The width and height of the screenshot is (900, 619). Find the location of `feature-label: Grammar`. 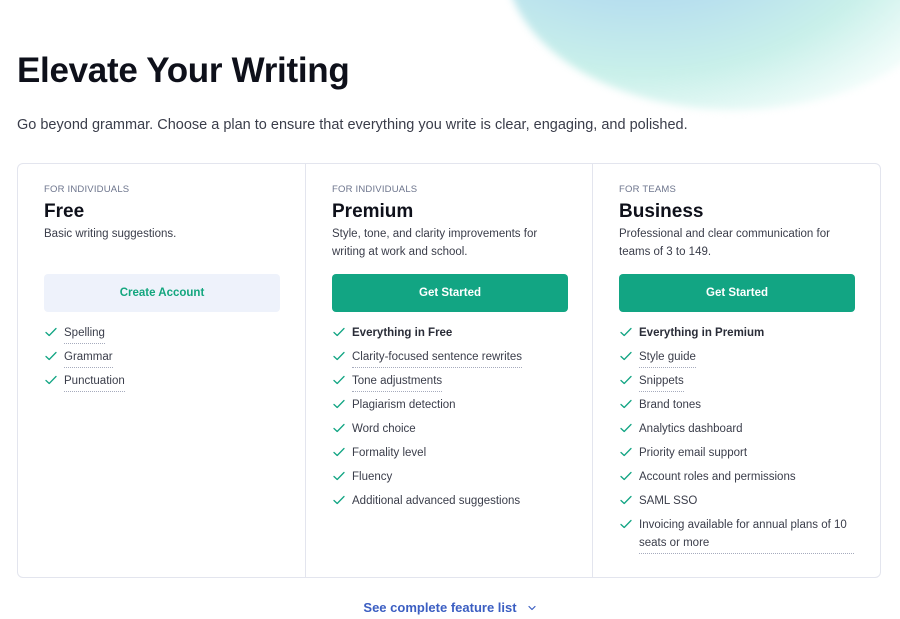

feature-label: Grammar is located at coordinates (88, 358).